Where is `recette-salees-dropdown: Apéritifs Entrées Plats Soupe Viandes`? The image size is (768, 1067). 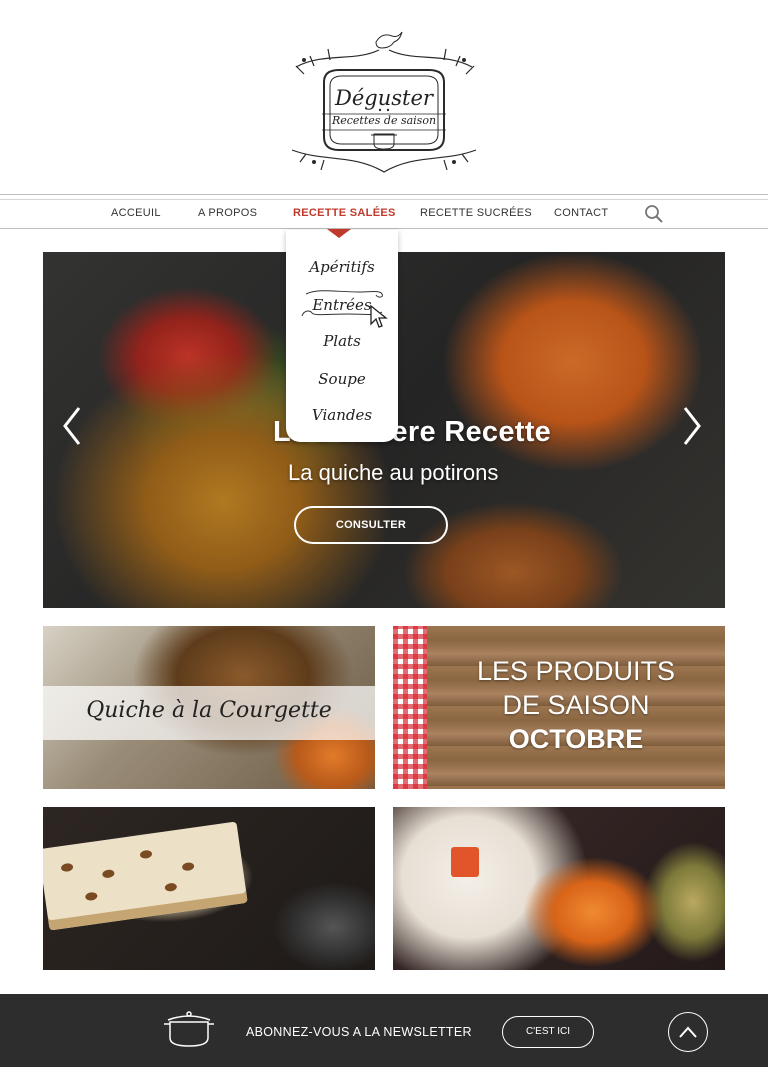
recette-salees-dropdown: Apéritifs Entrées Plats Soupe Viandes is located at coordinates (342, 336).